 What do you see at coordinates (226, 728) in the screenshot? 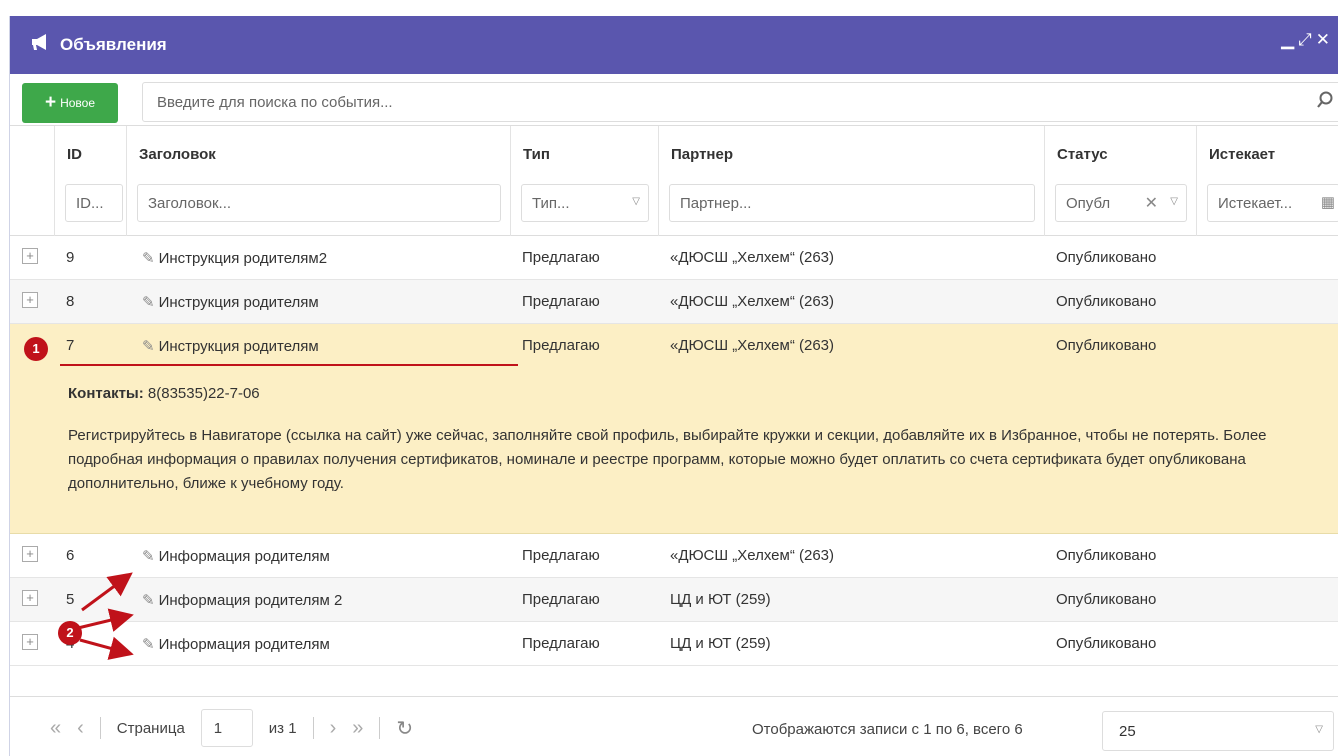
I see `page-number-input: 1` at bounding box center [226, 728].